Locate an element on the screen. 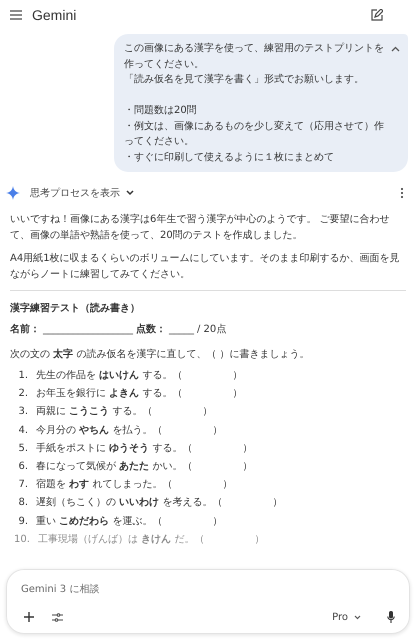  app-title: Gemini is located at coordinates (54, 15).